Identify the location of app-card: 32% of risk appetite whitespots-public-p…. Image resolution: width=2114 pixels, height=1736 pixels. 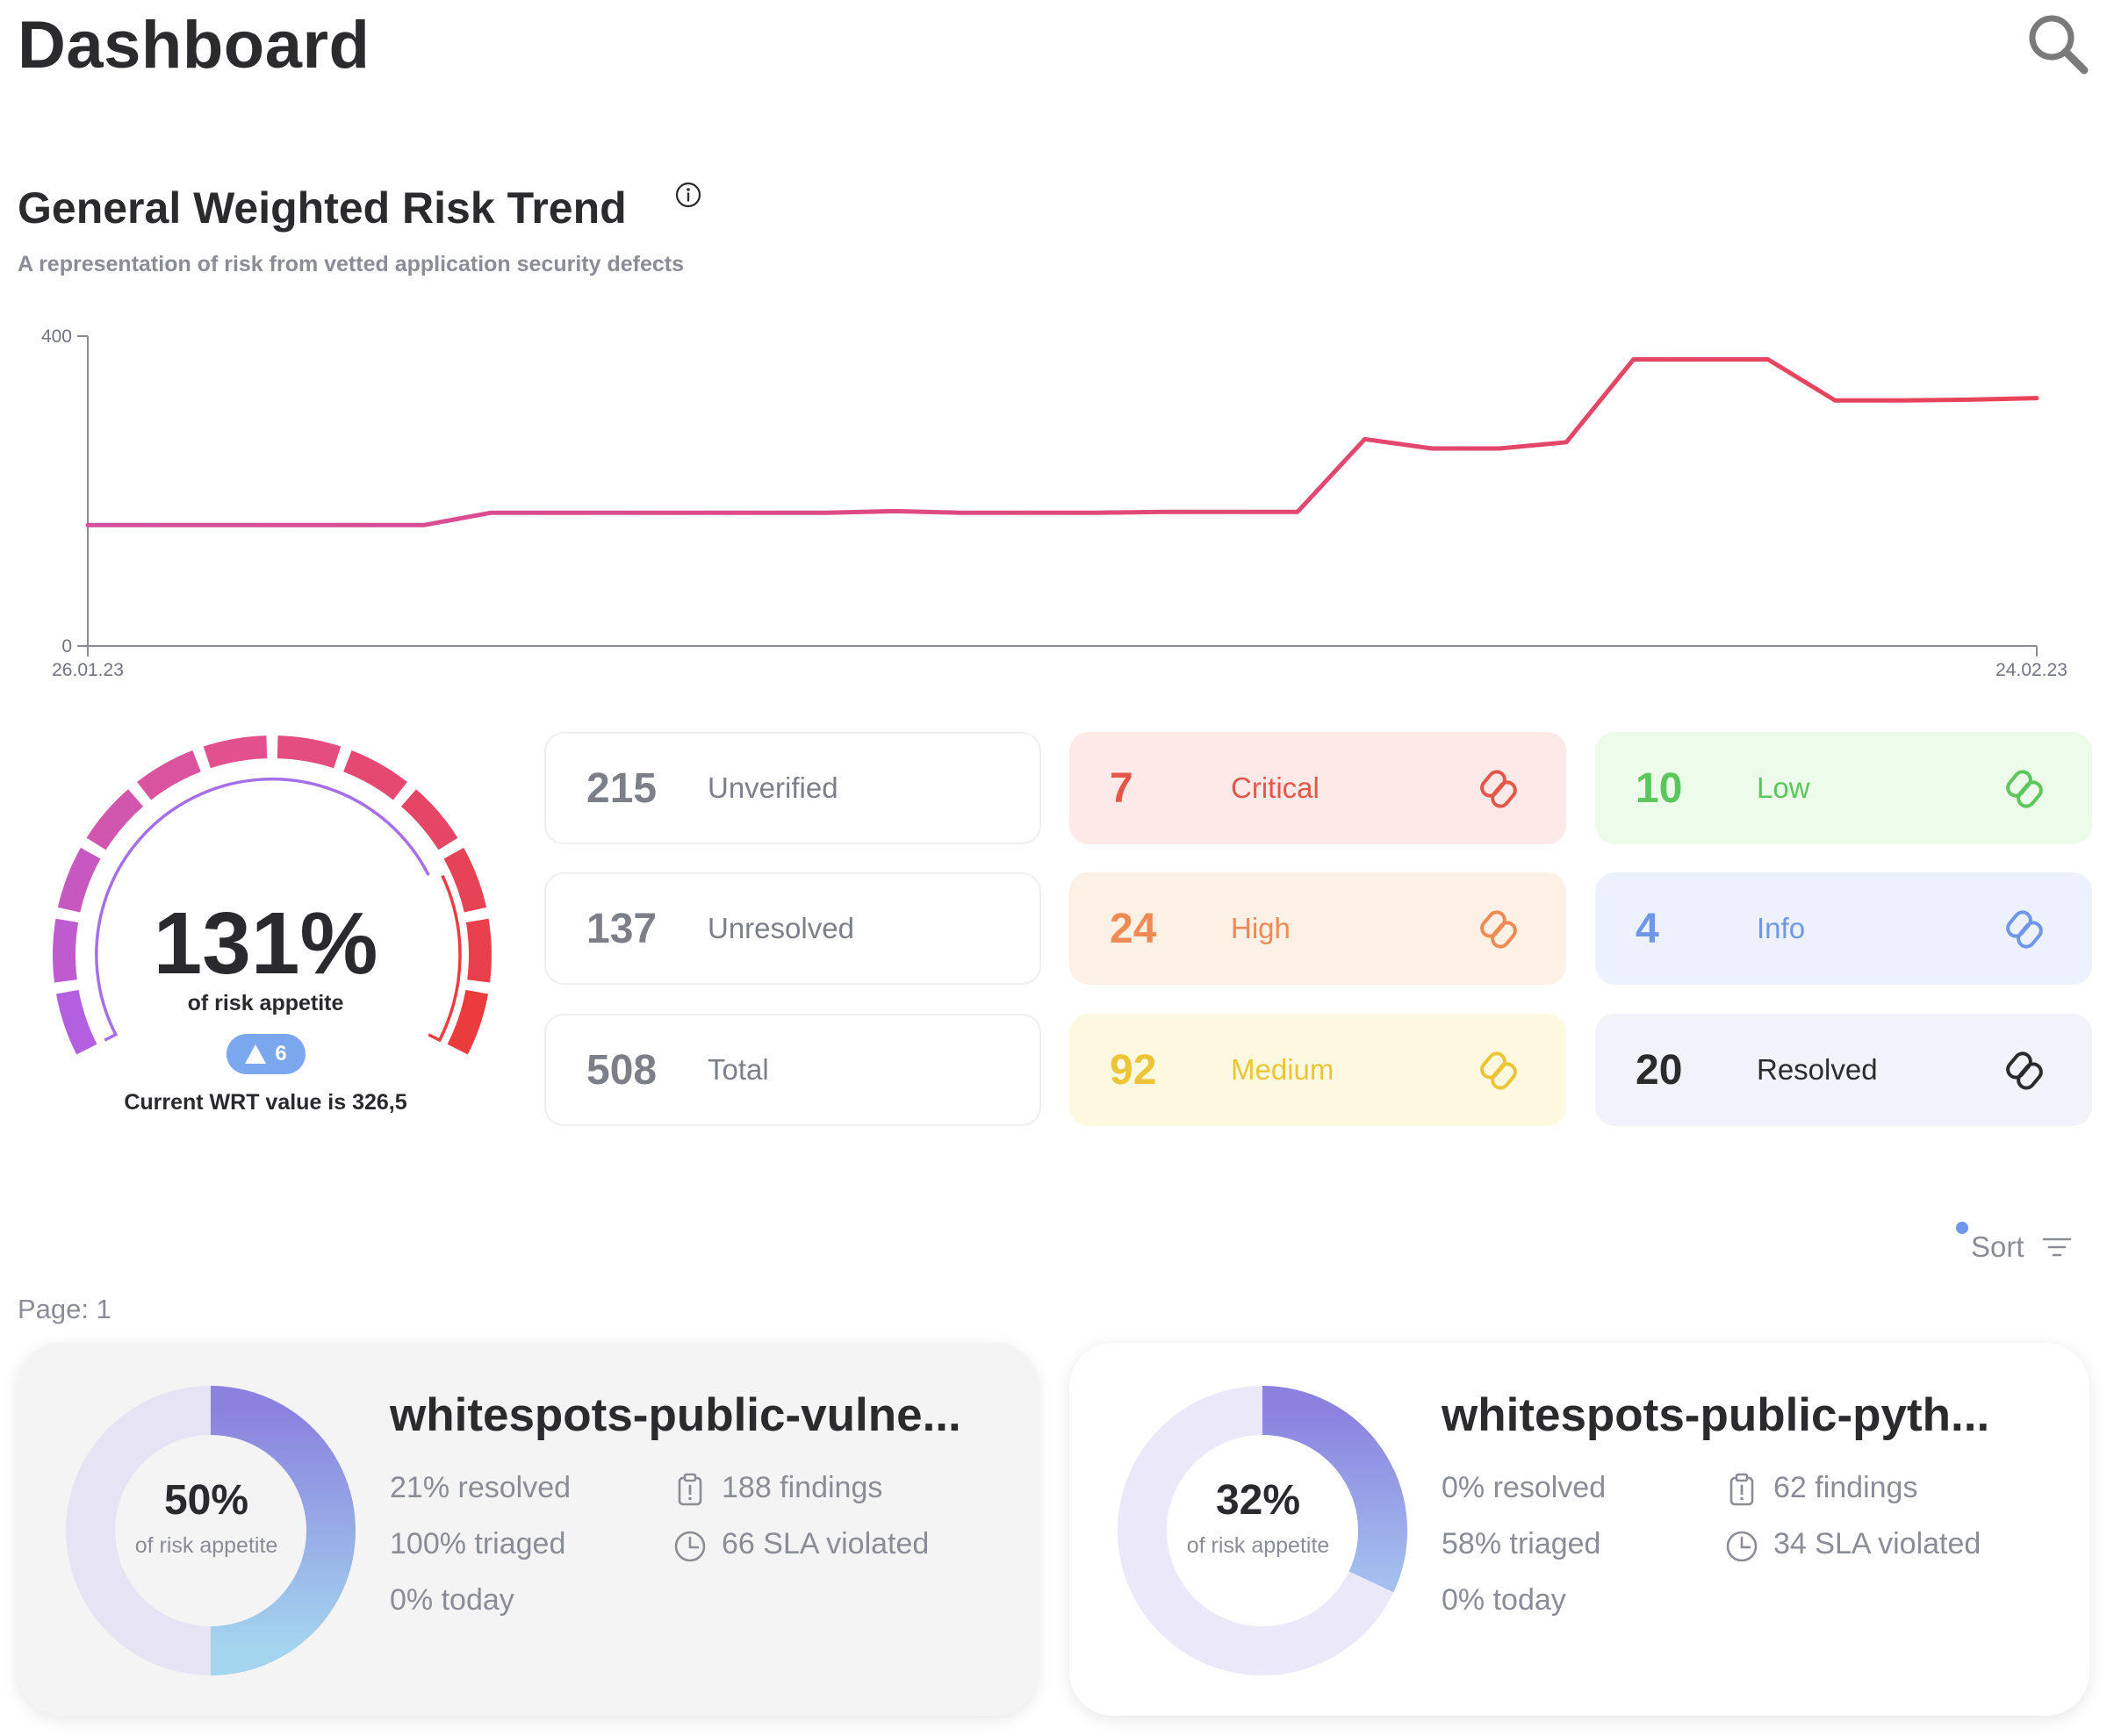
(1579, 1530).